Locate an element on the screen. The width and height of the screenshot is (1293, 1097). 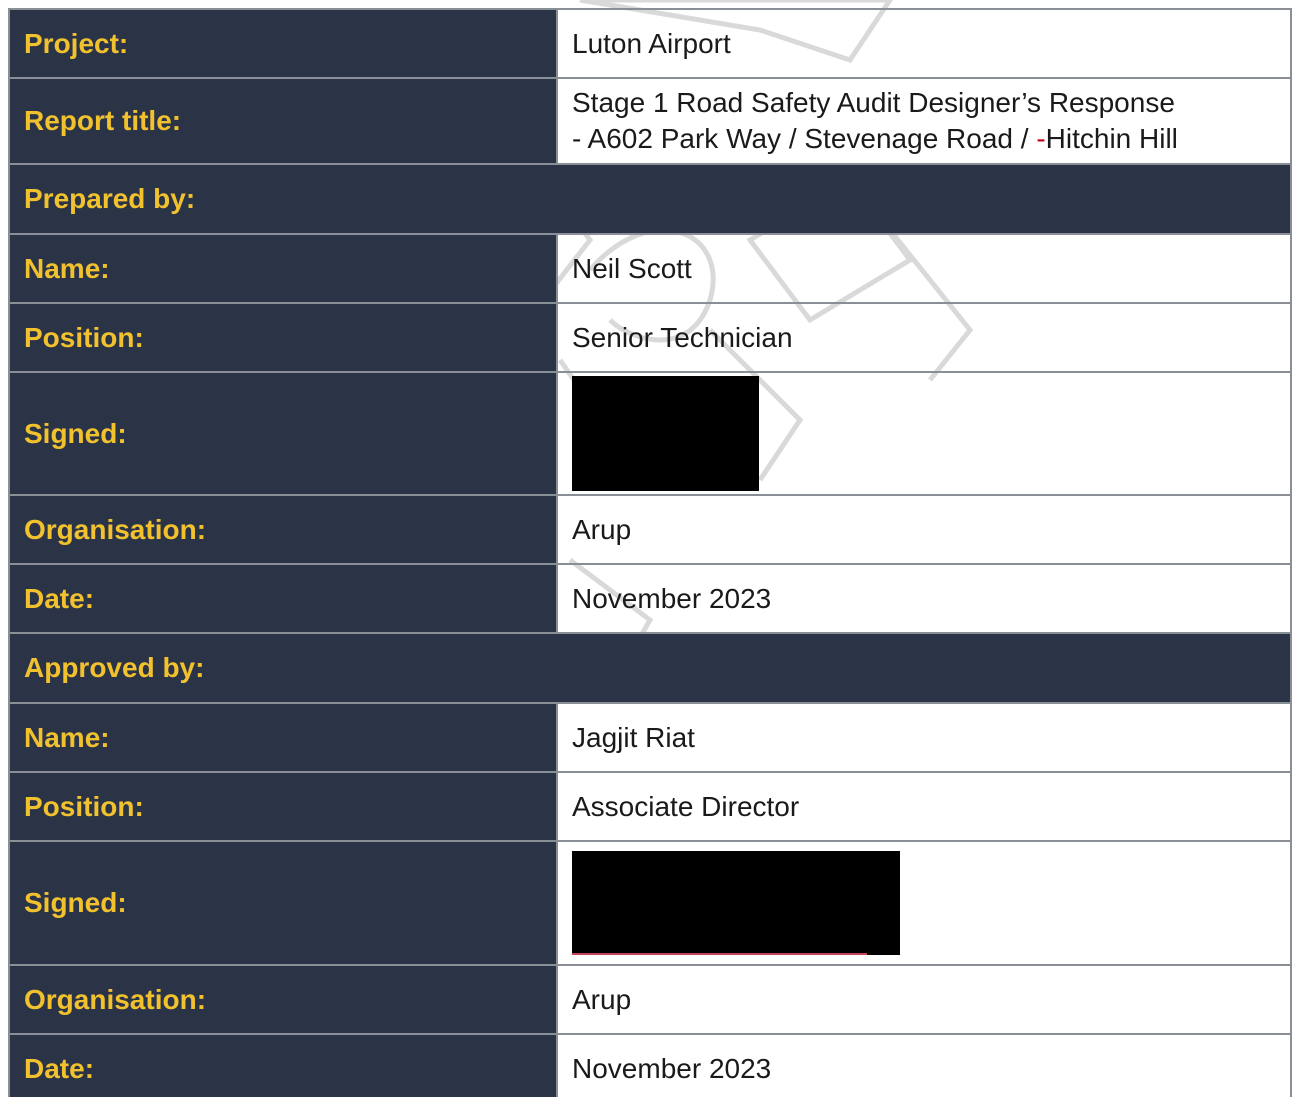
signature-underline is located at coordinates (719, 954).